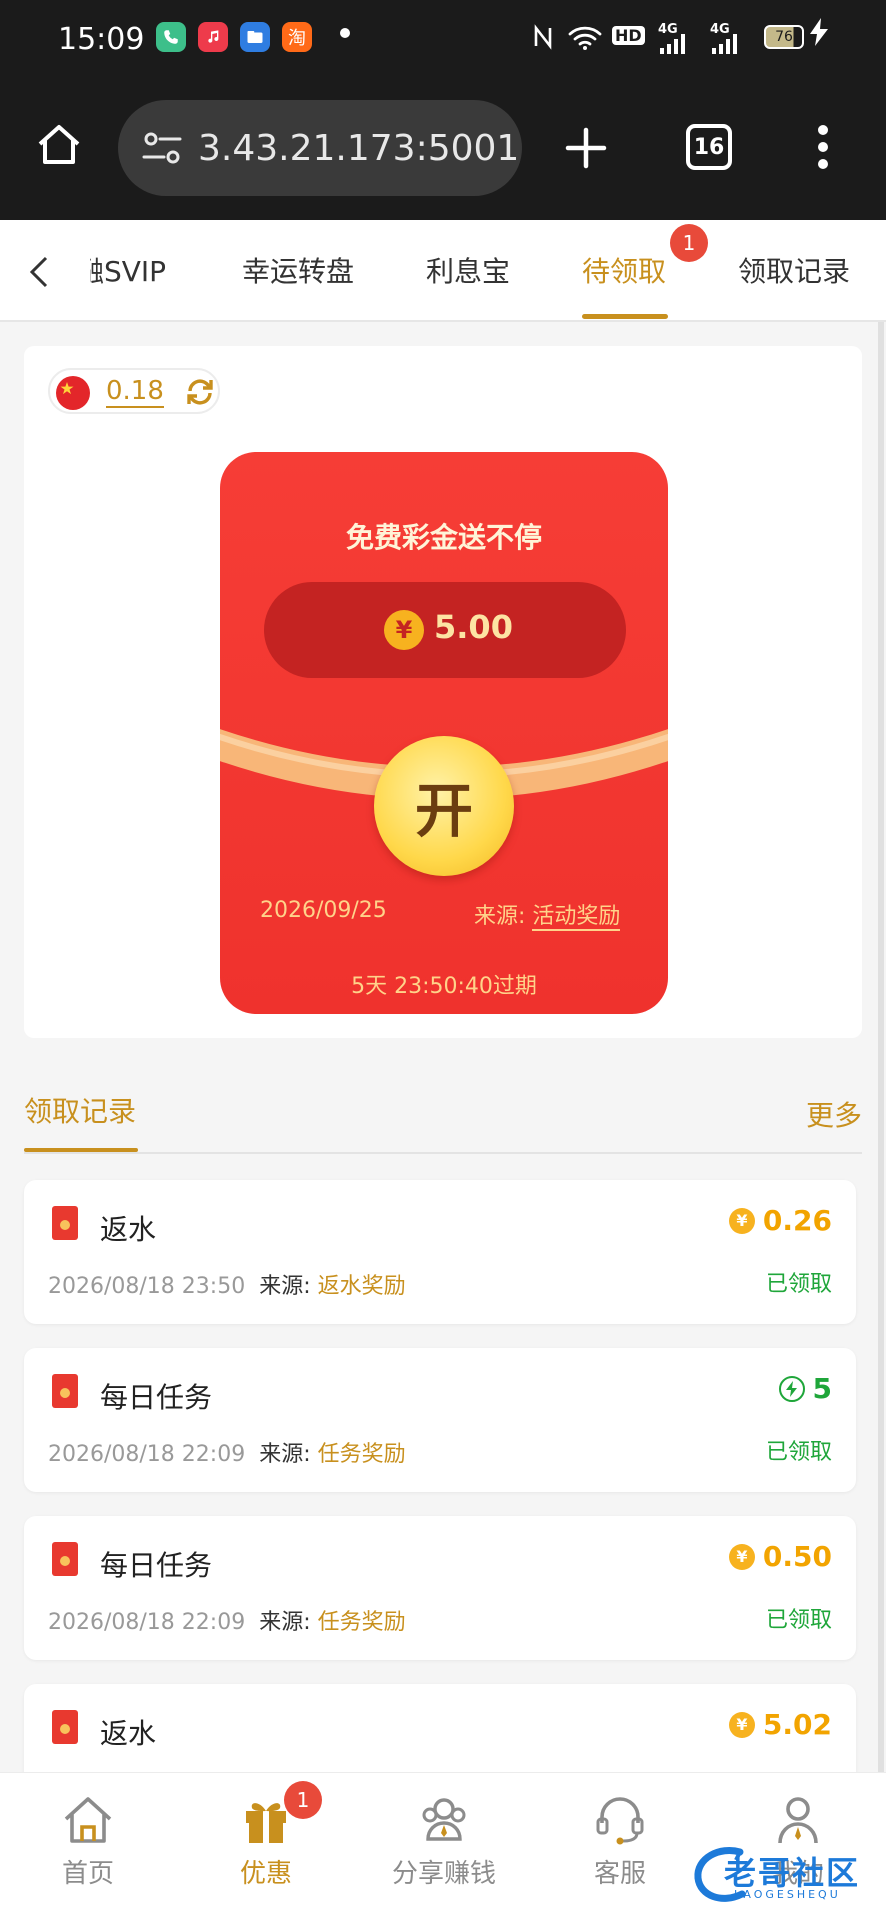 This screenshot has height=1920, width=886. What do you see at coordinates (213, 37) in the screenshot?
I see `music-app-icon` at bounding box center [213, 37].